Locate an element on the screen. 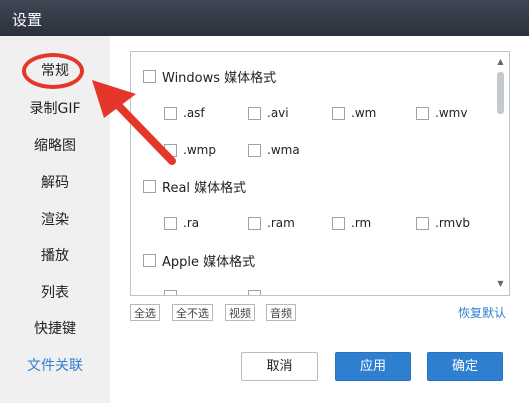 The image size is (529, 403). sidebar-item-render: 渲染 is located at coordinates (55, 220).